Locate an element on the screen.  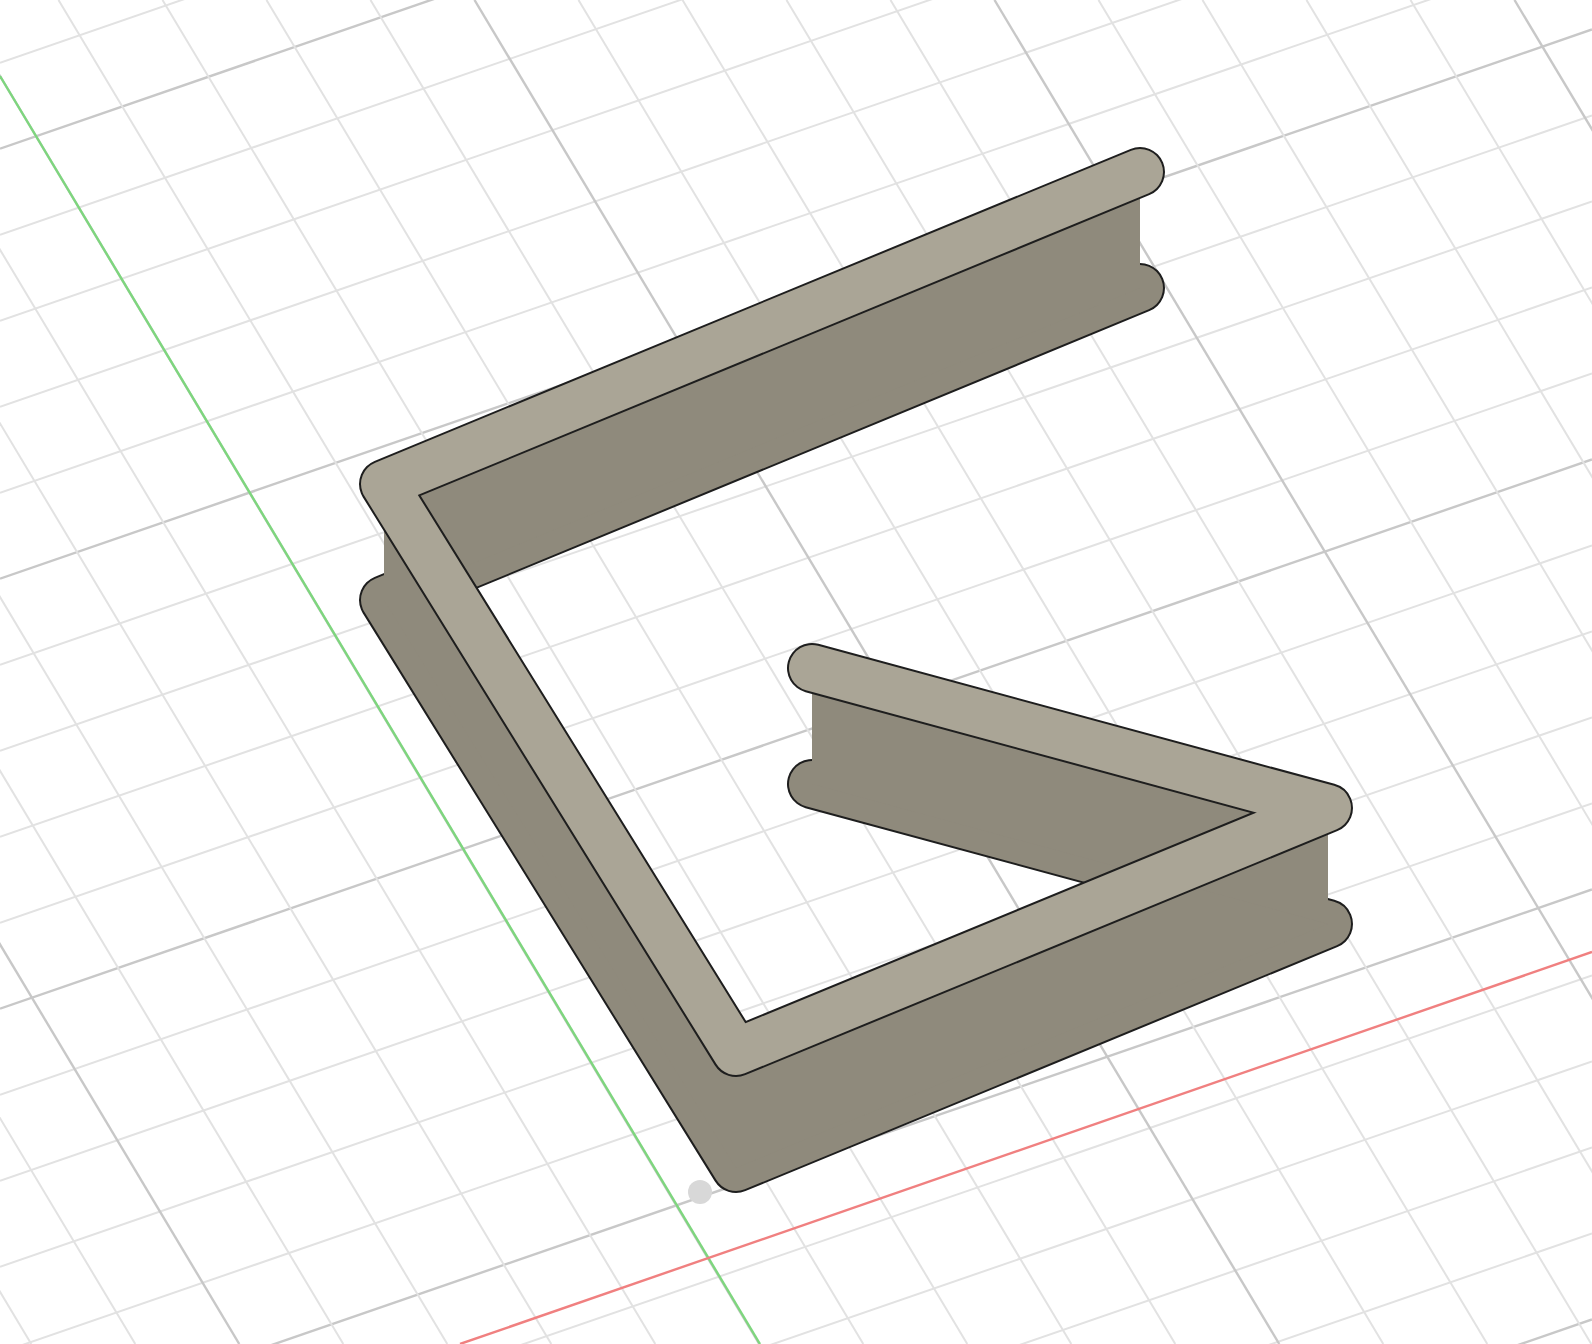
origin-point-icon is located at coordinates (700, 1192).